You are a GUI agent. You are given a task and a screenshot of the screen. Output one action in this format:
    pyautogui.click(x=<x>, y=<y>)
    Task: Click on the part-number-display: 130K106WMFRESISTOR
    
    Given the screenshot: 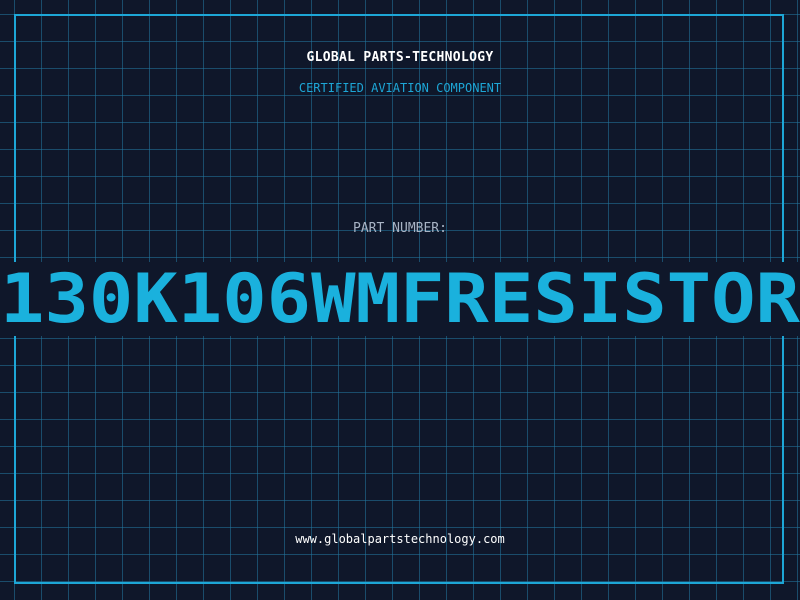 What is the action you would take?
    pyautogui.click(x=400, y=299)
    